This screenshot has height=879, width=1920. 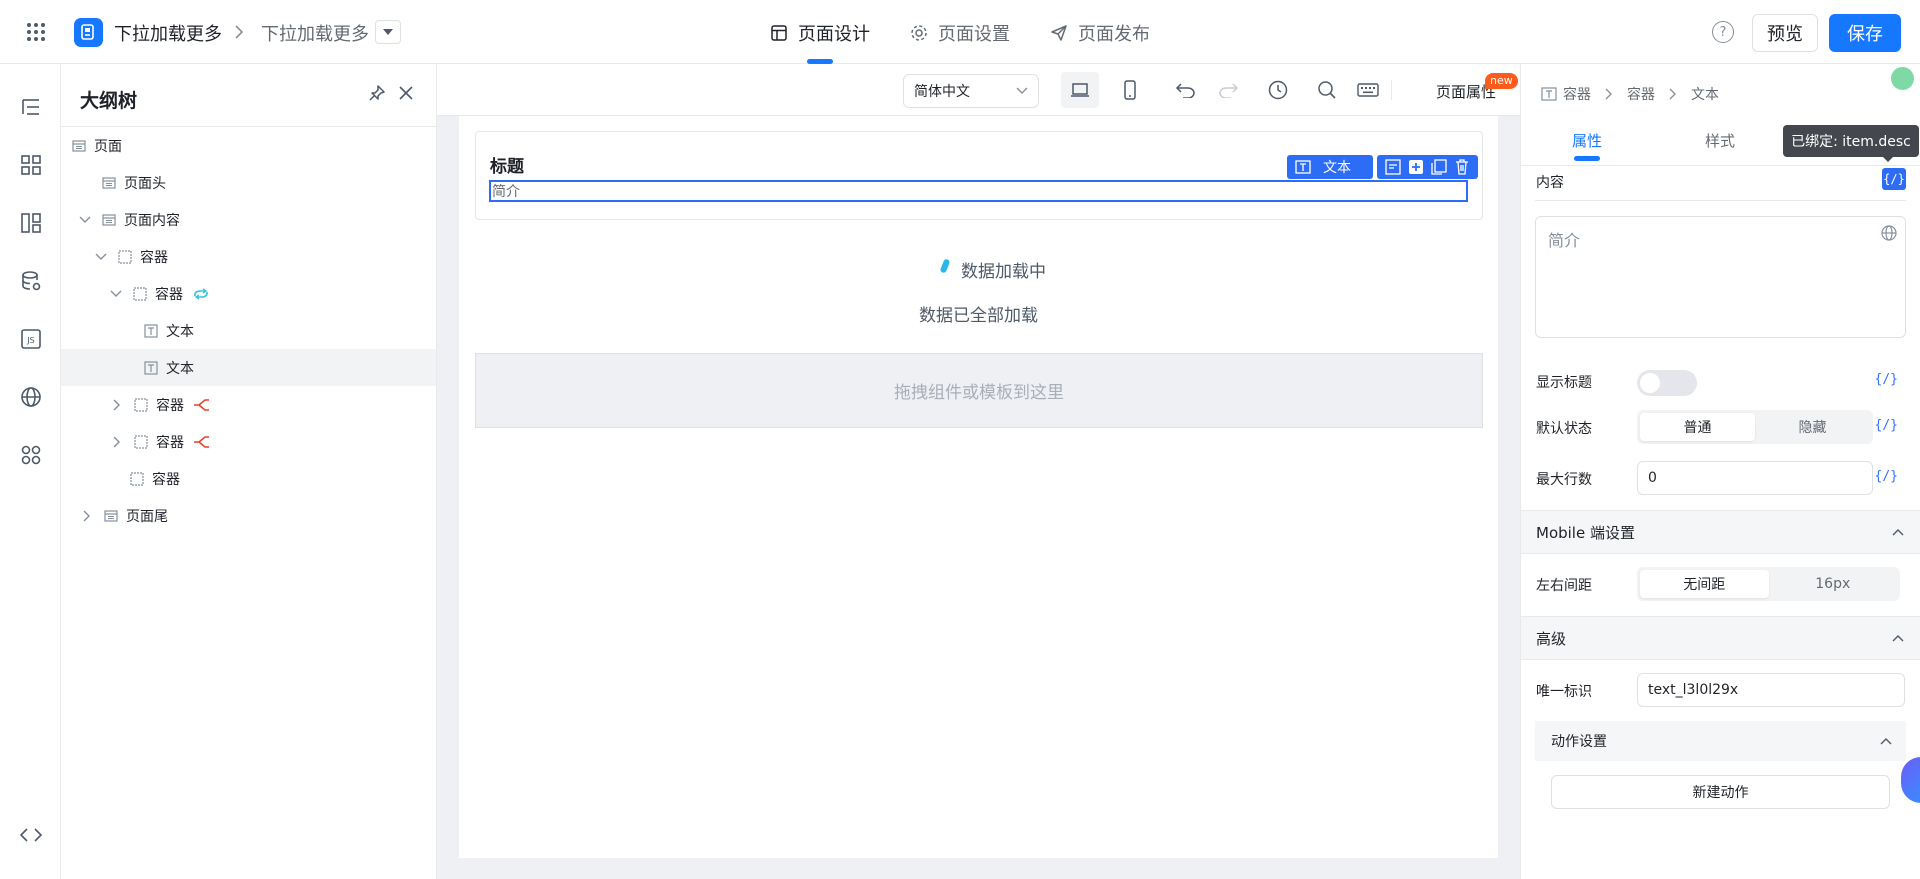 What do you see at coordinates (1705, 94) in the screenshot?
I see `breadcrumb-item: 文本` at bounding box center [1705, 94].